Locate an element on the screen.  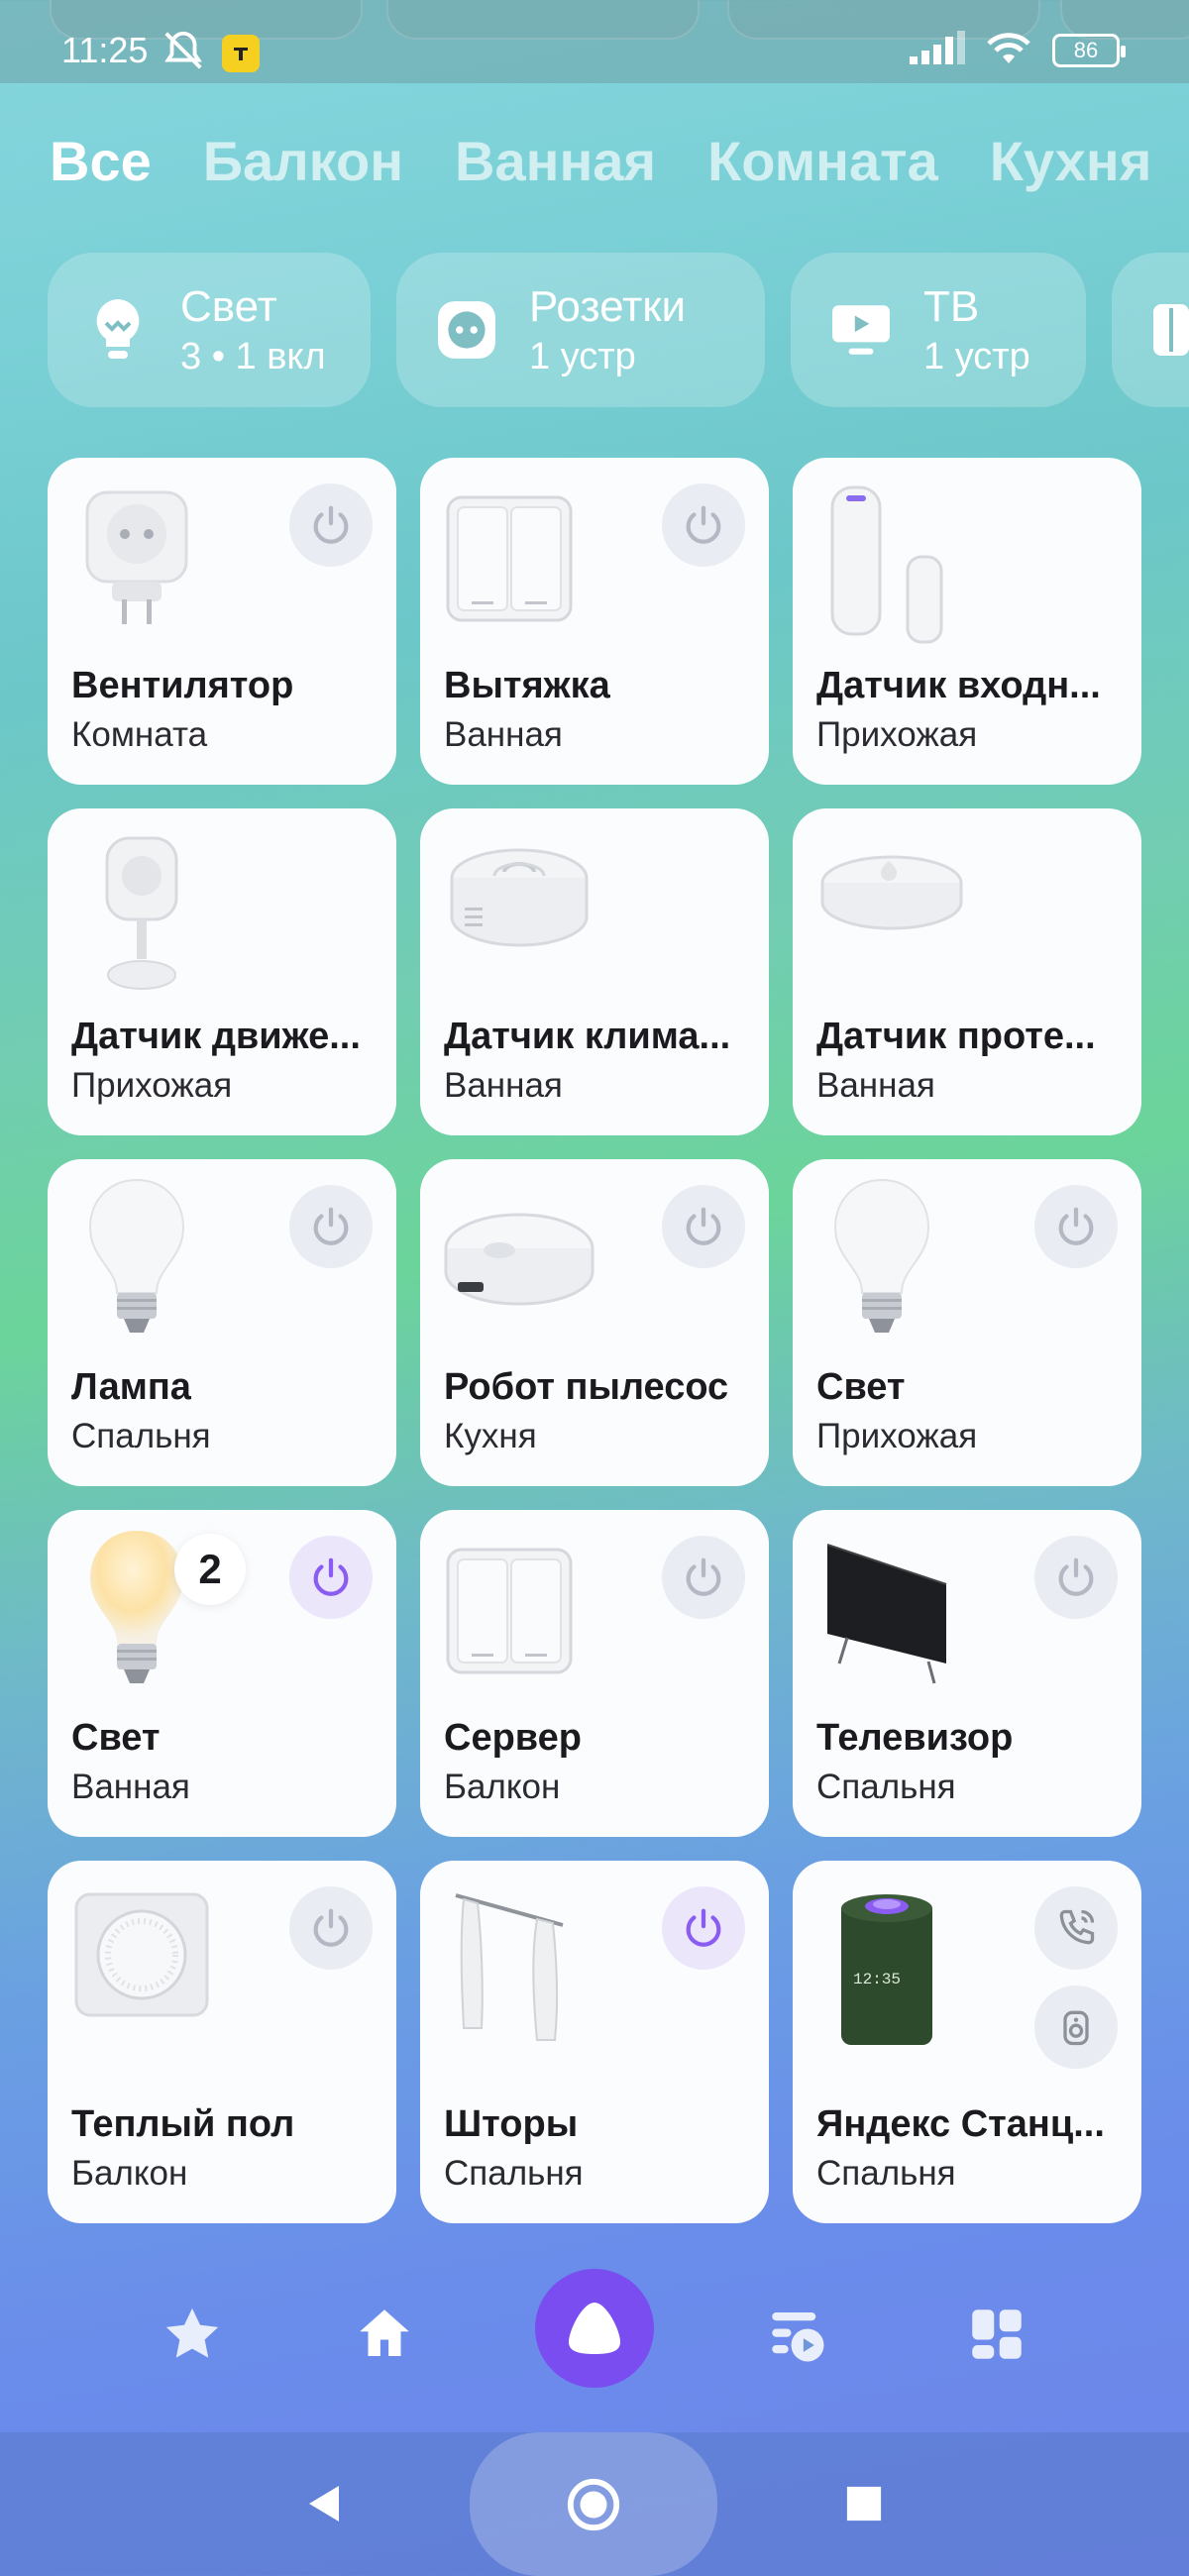
device-card: 12:35 Яндекс Станц... Спальня is located at coordinates (967, 2042).